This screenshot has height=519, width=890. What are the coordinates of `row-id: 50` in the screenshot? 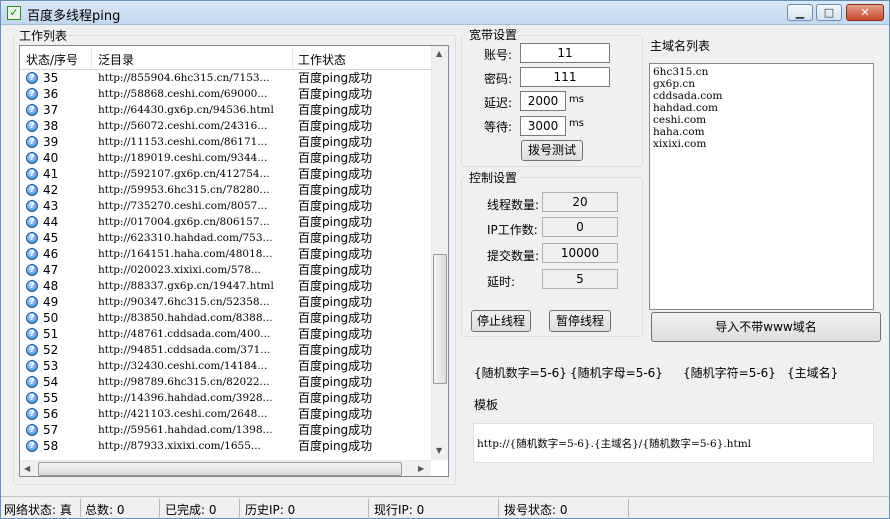 It's located at (51, 318).